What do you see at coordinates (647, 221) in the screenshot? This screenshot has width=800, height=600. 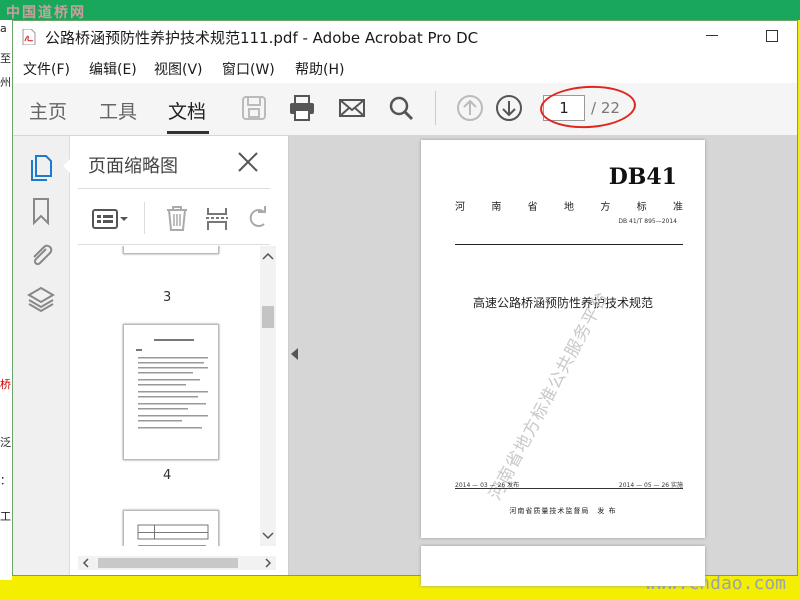 I see `standard-number: DB 41/T 895—2014` at bounding box center [647, 221].